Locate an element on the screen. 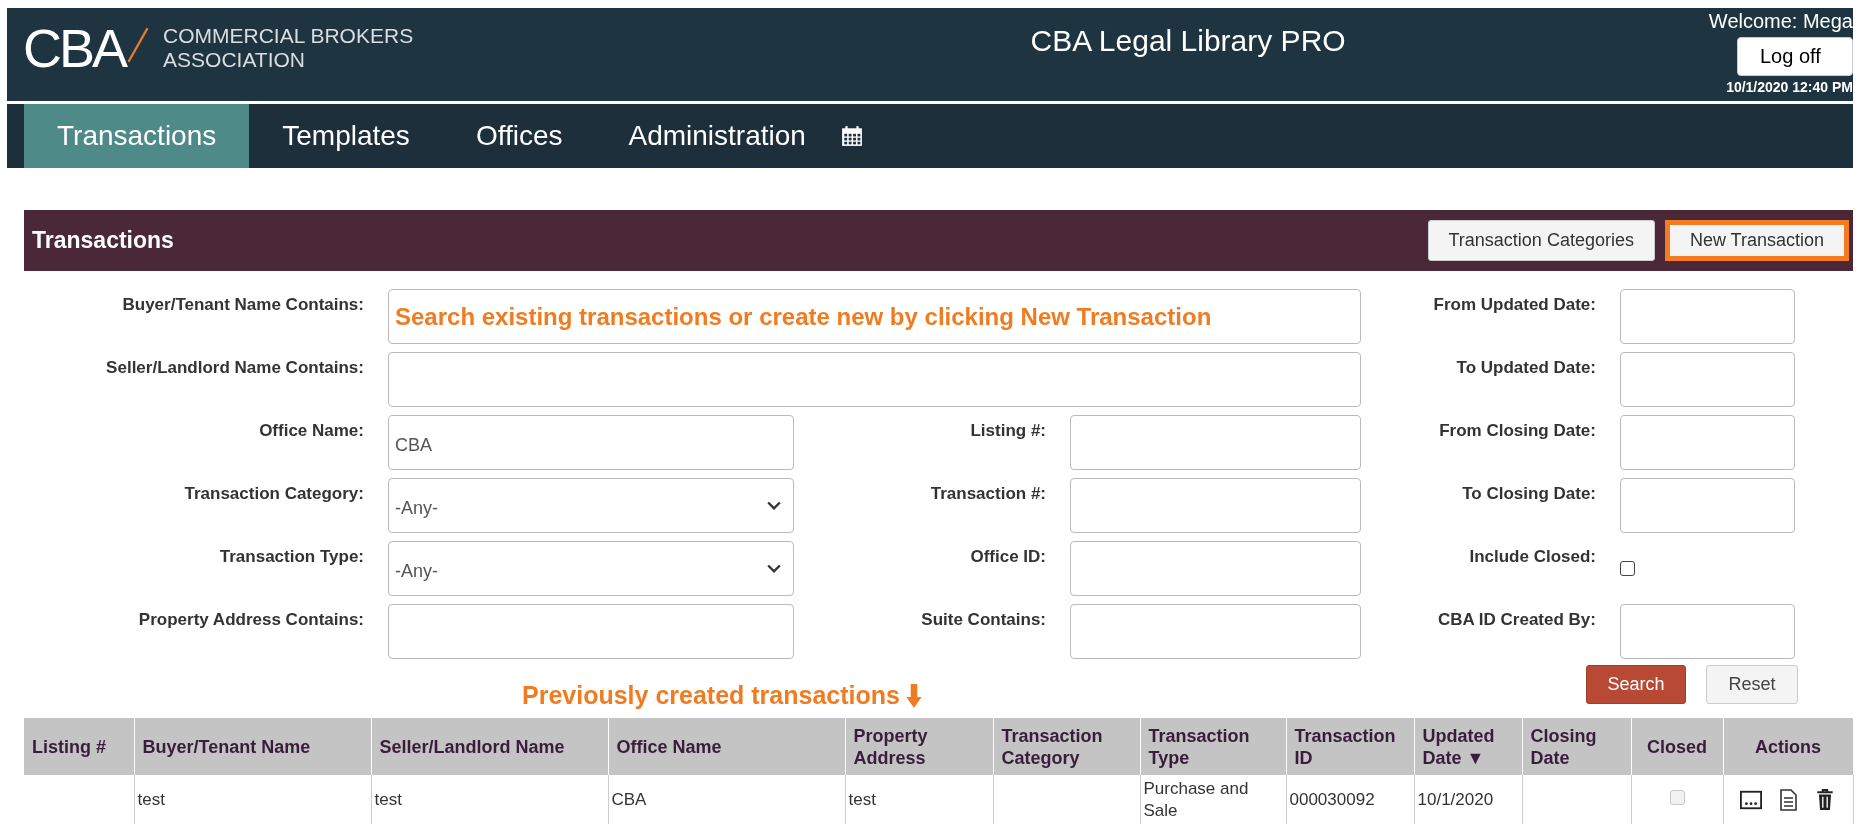 This screenshot has height=824, width=1872. column-header: Transaction Category is located at coordinates (1066, 746).